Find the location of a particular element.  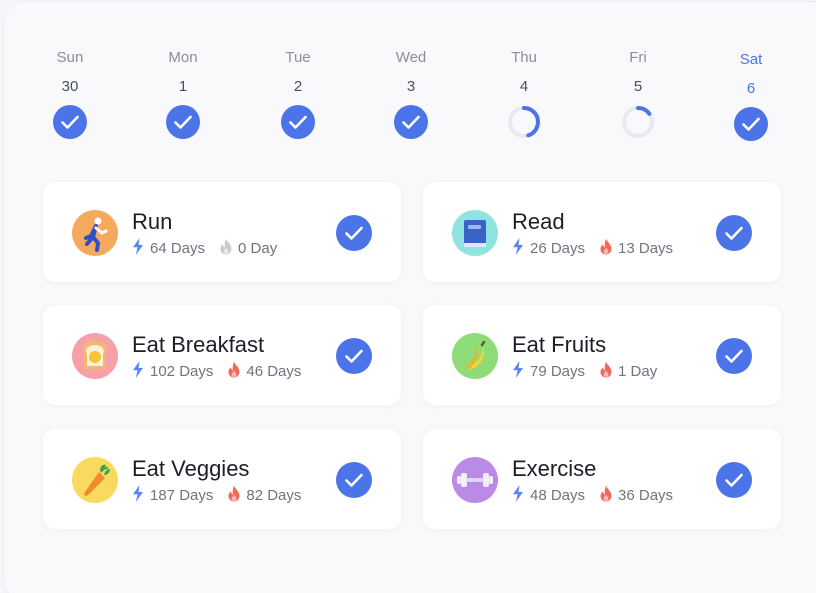

running-person-icon is located at coordinates (95, 233).